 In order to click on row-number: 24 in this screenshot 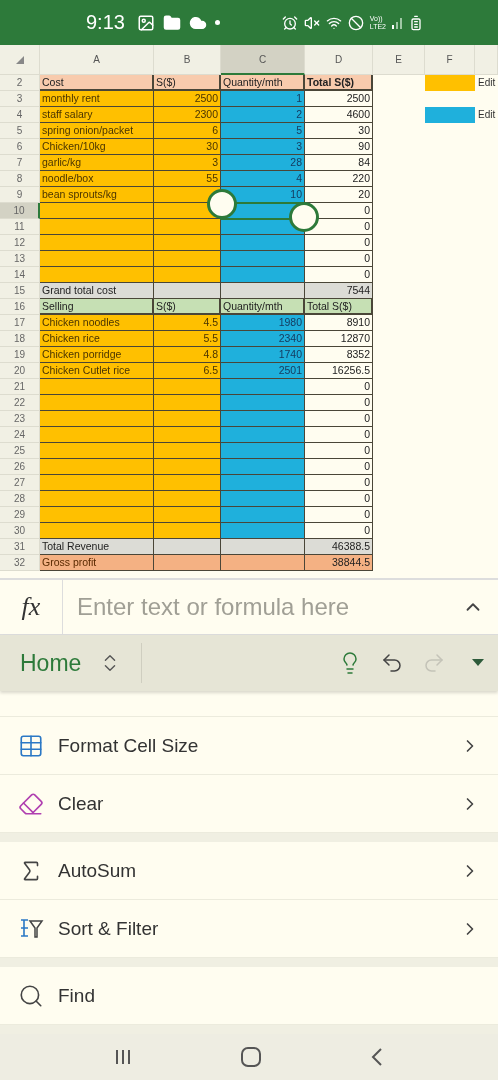, I will do `click(20, 435)`.